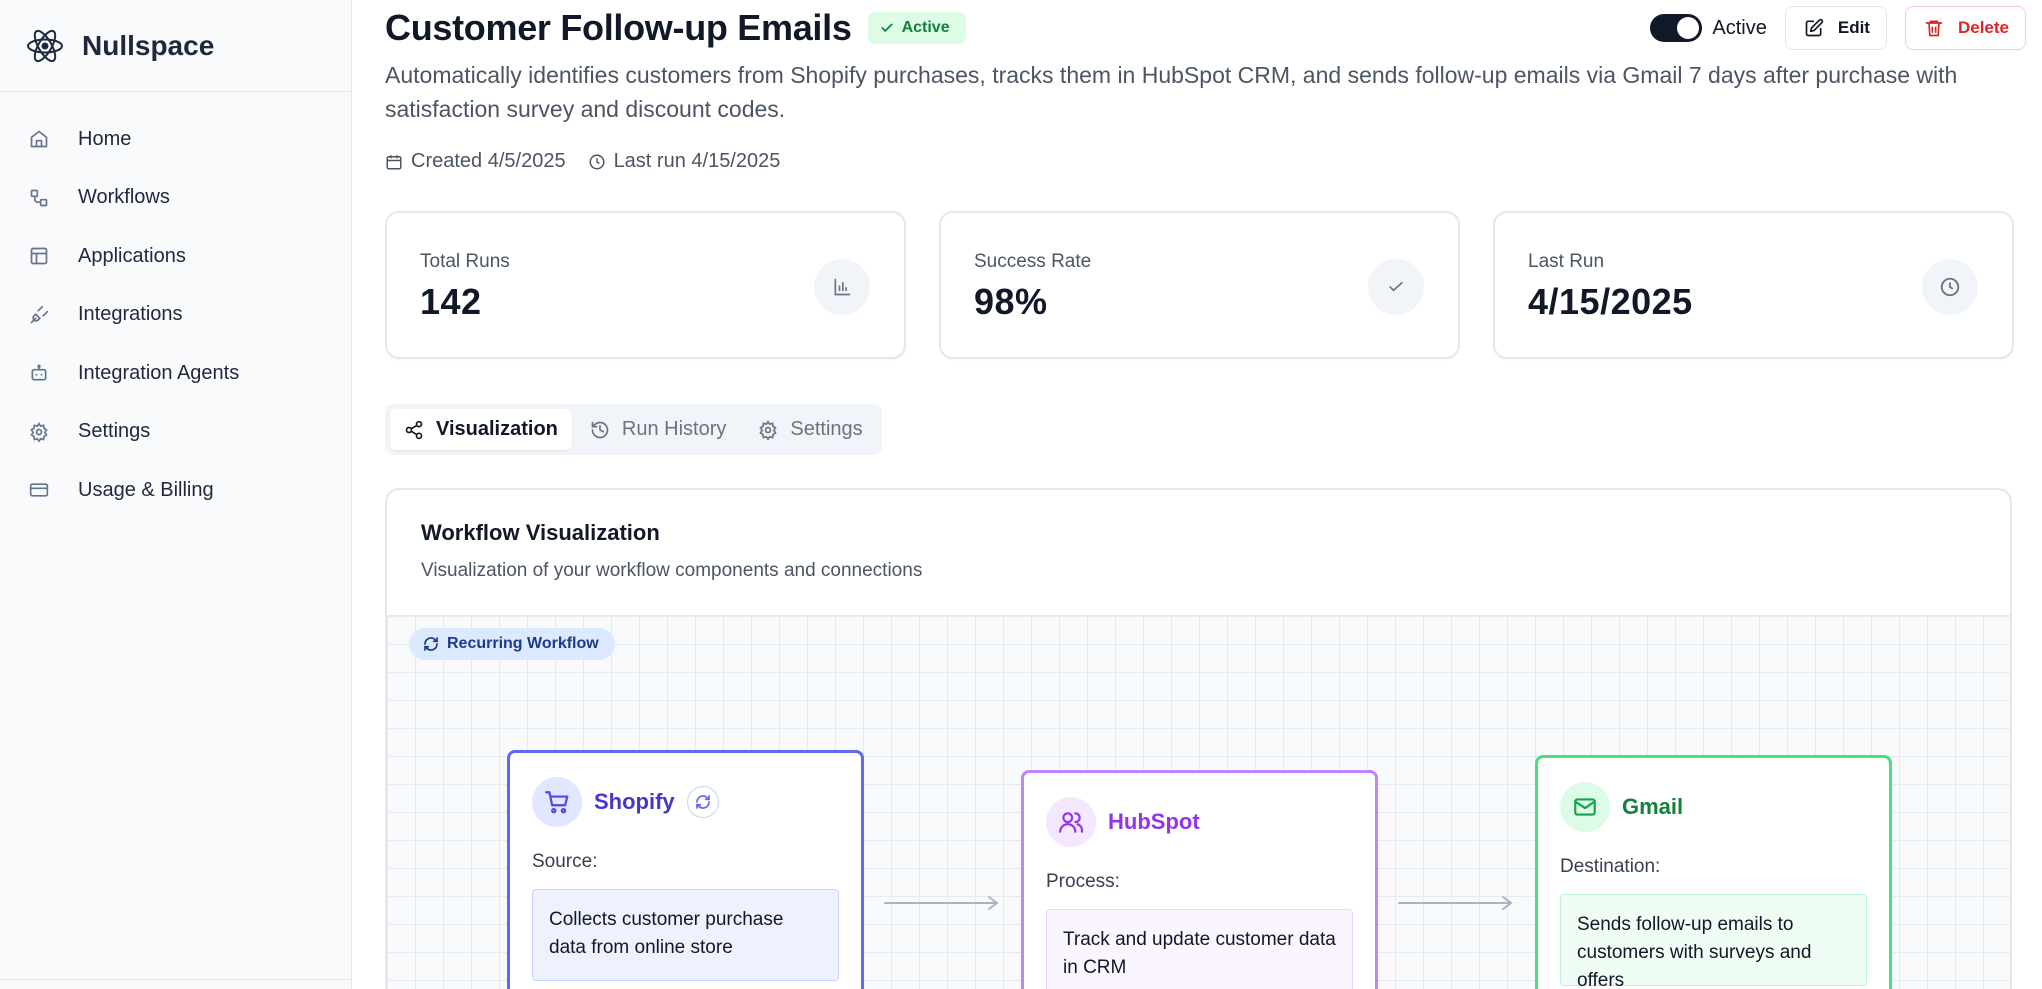  I want to click on workflow-meta: Created 4/5/2025 Last run 4/15/2025, so click(593, 161).